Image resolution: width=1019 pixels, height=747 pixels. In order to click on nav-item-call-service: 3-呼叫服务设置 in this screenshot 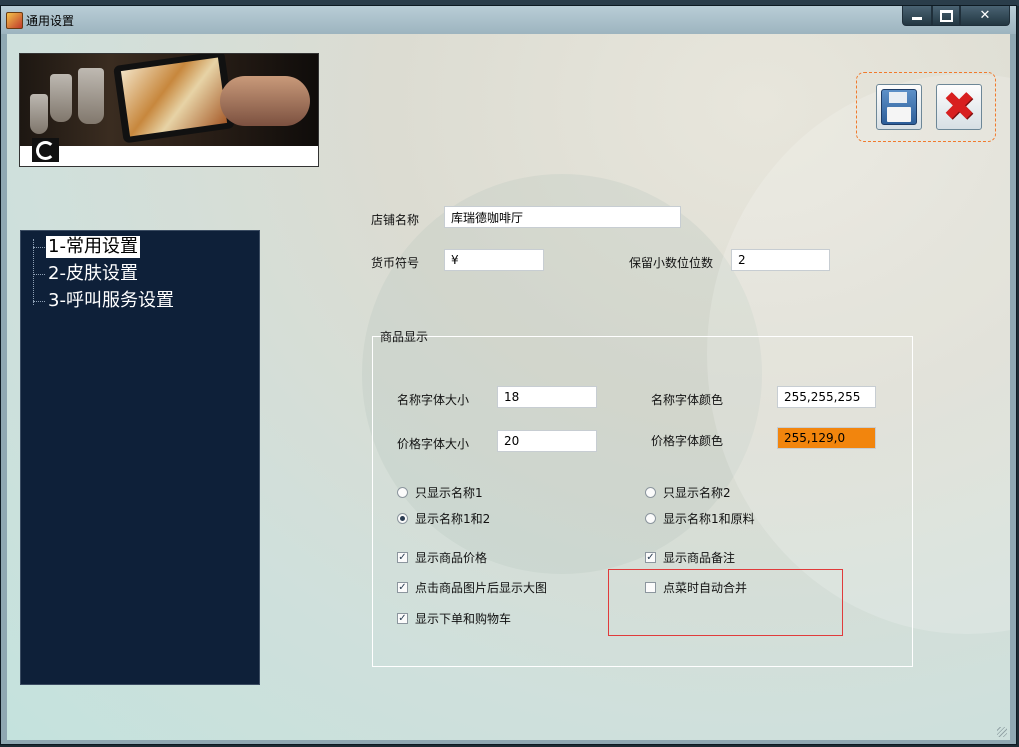, I will do `click(104, 301)`.